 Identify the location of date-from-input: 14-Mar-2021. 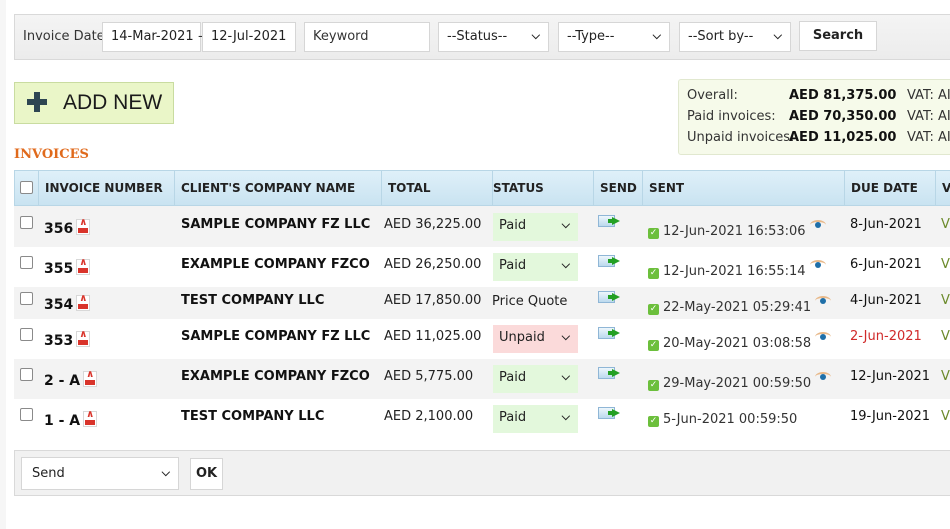
(151, 37).